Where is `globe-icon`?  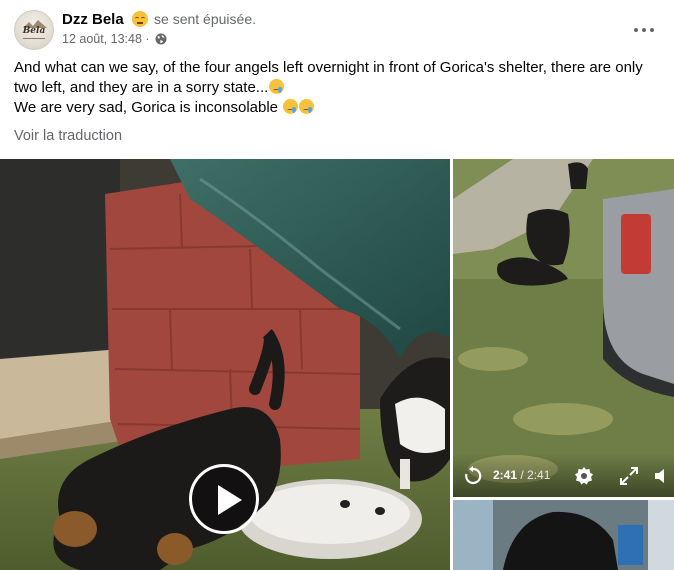
globe-icon is located at coordinates (161, 39).